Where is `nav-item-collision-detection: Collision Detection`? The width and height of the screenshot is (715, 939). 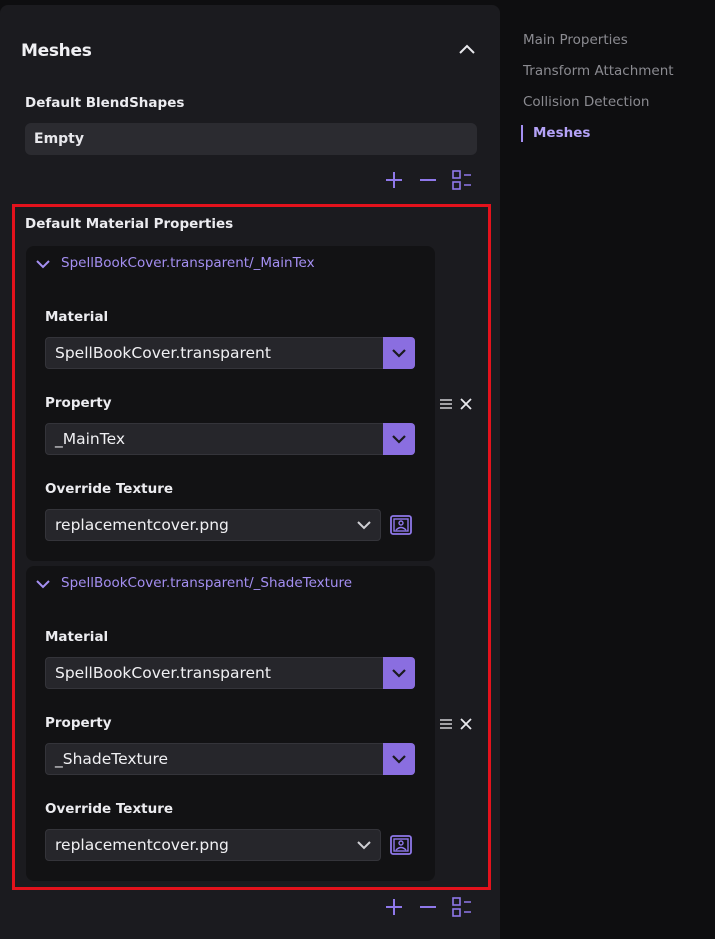
nav-item-collision-detection: Collision Detection is located at coordinates (586, 102).